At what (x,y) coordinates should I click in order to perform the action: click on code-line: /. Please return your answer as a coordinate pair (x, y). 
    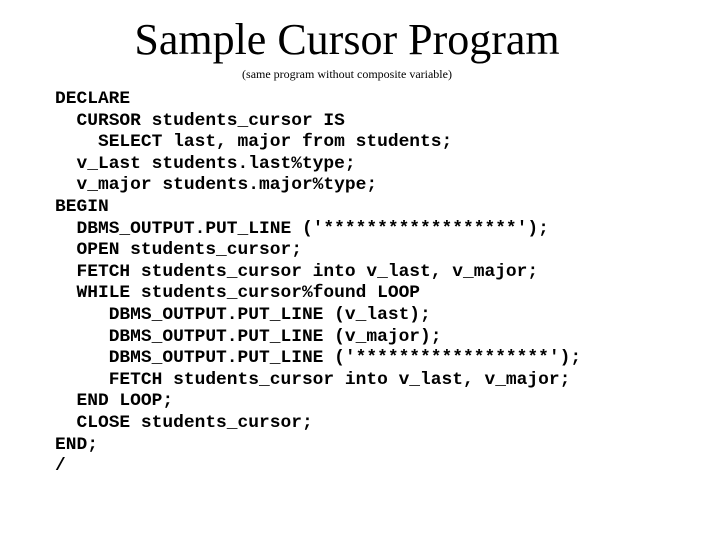
    Looking at the image, I should click on (318, 467).